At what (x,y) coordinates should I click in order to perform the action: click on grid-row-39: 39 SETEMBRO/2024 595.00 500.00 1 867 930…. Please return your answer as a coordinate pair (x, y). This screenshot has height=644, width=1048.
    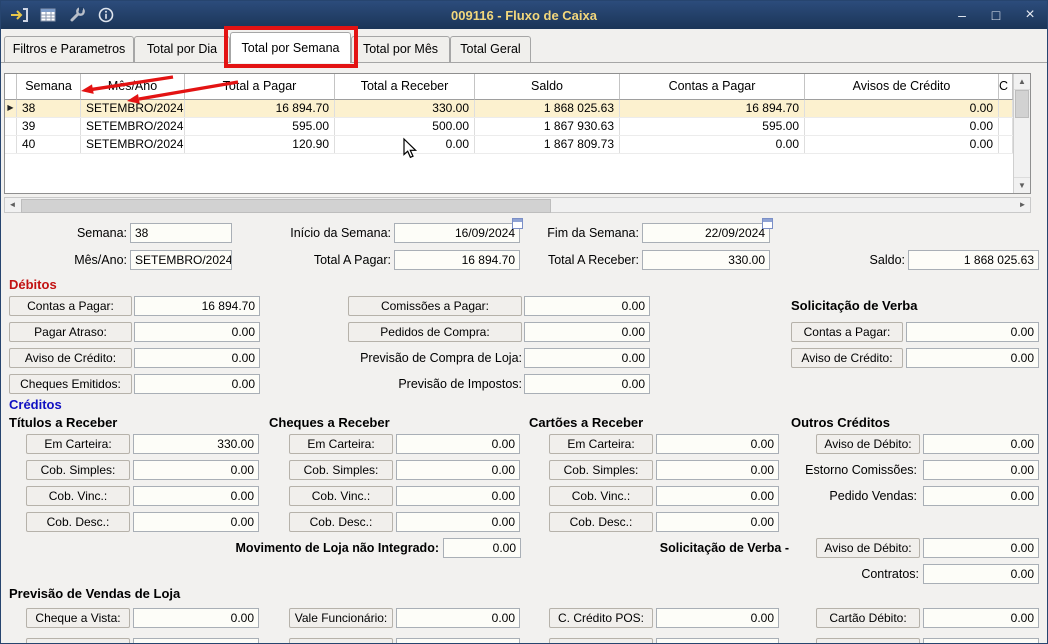
    Looking at the image, I should click on (517, 127).